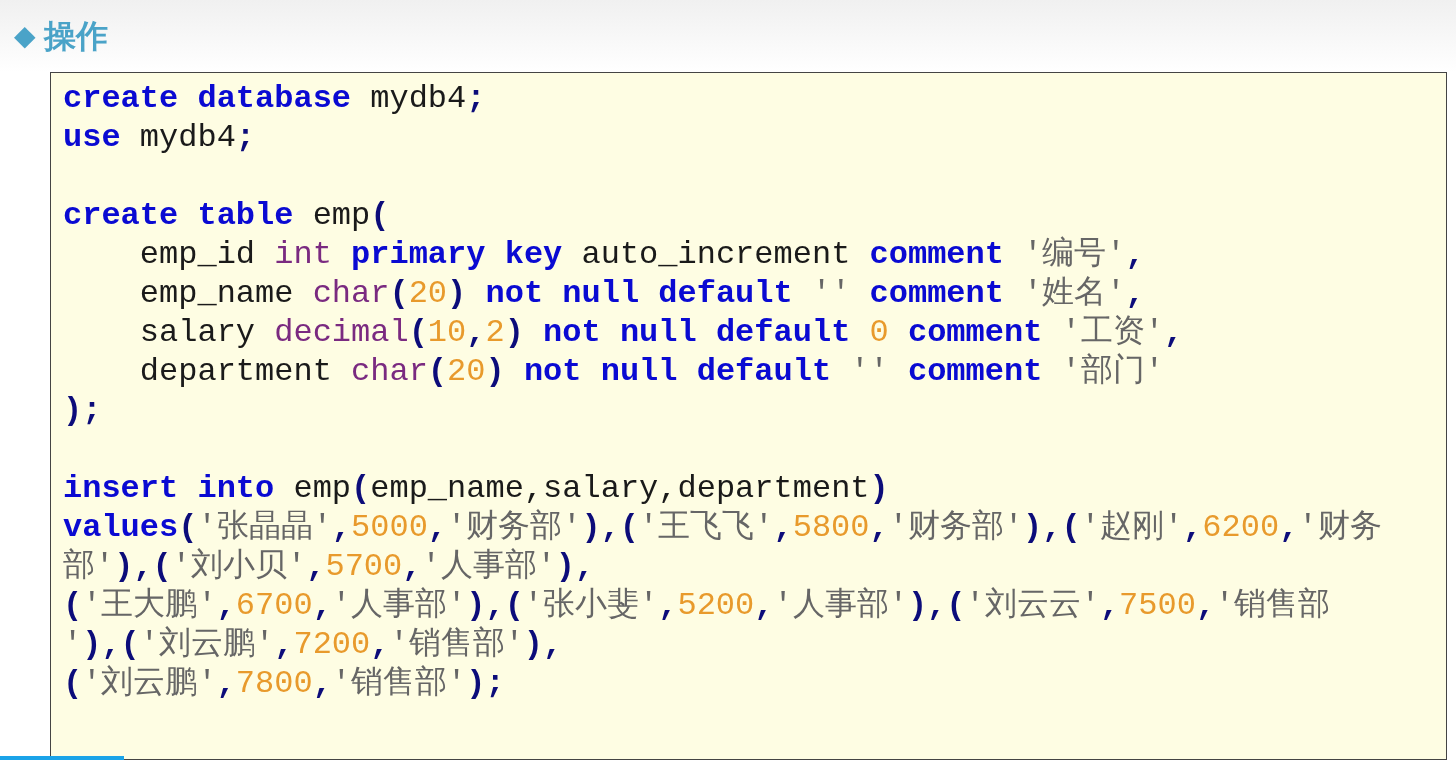 This screenshot has height=760, width=1456. What do you see at coordinates (697, 605) in the screenshot?
I see `code-line: ('王大鹏',6700,'人事部'),('张小斐',5200,'人事部'),('刘云云',7500,'销售部` at bounding box center [697, 605].